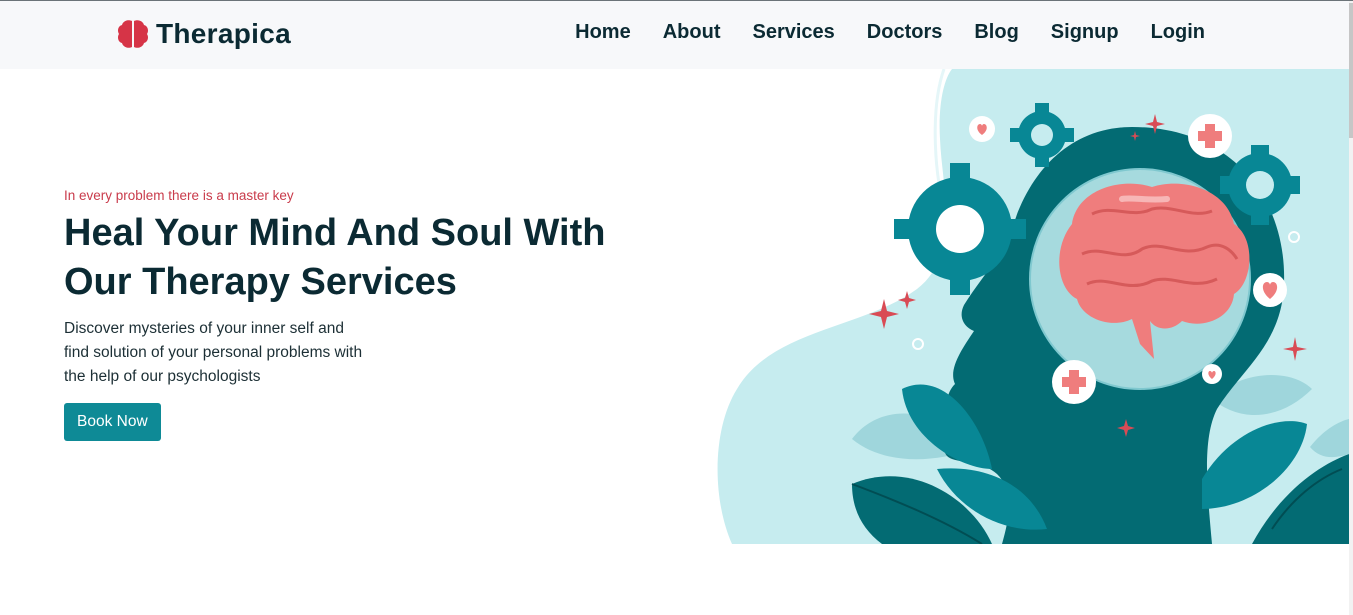 This screenshot has width=1353, height=615. I want to click on scrollbar-thumb, so click(1351, 70).